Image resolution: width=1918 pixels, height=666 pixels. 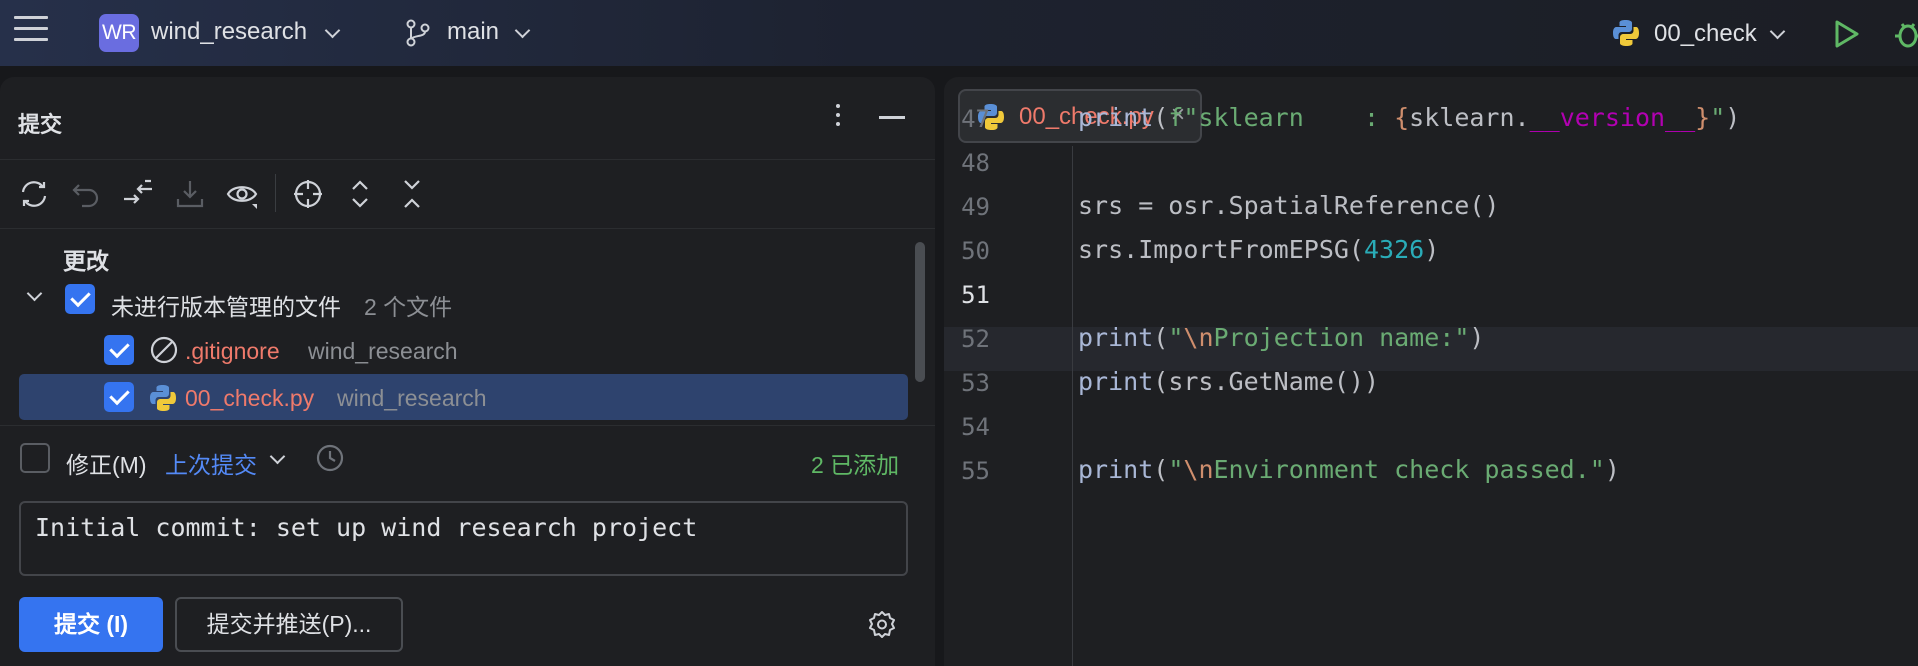 I want to click on project-name: wind_research, so click(x=229, y=32).